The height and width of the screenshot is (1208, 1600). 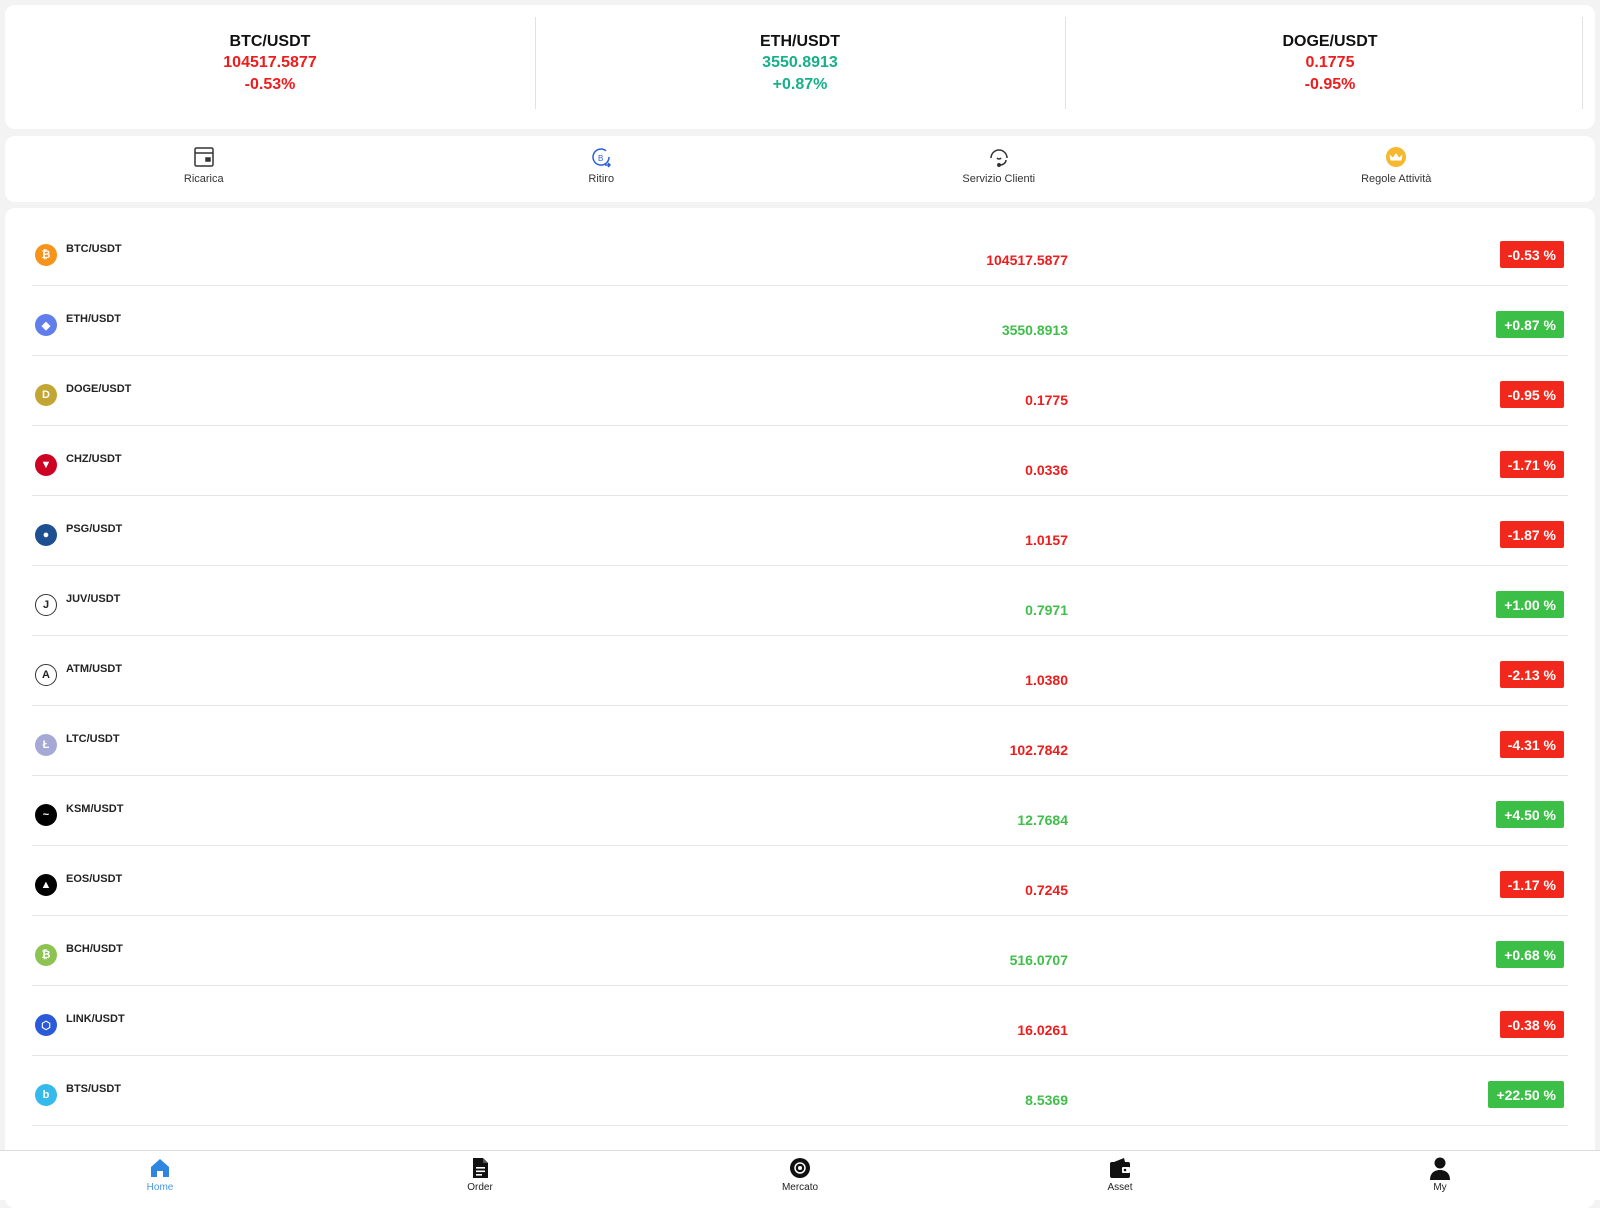 What do you see at coordinates (1330, 84) in the screenshot?
I see `ticker-change: -0.95%` at bounding box center [1330, 84].